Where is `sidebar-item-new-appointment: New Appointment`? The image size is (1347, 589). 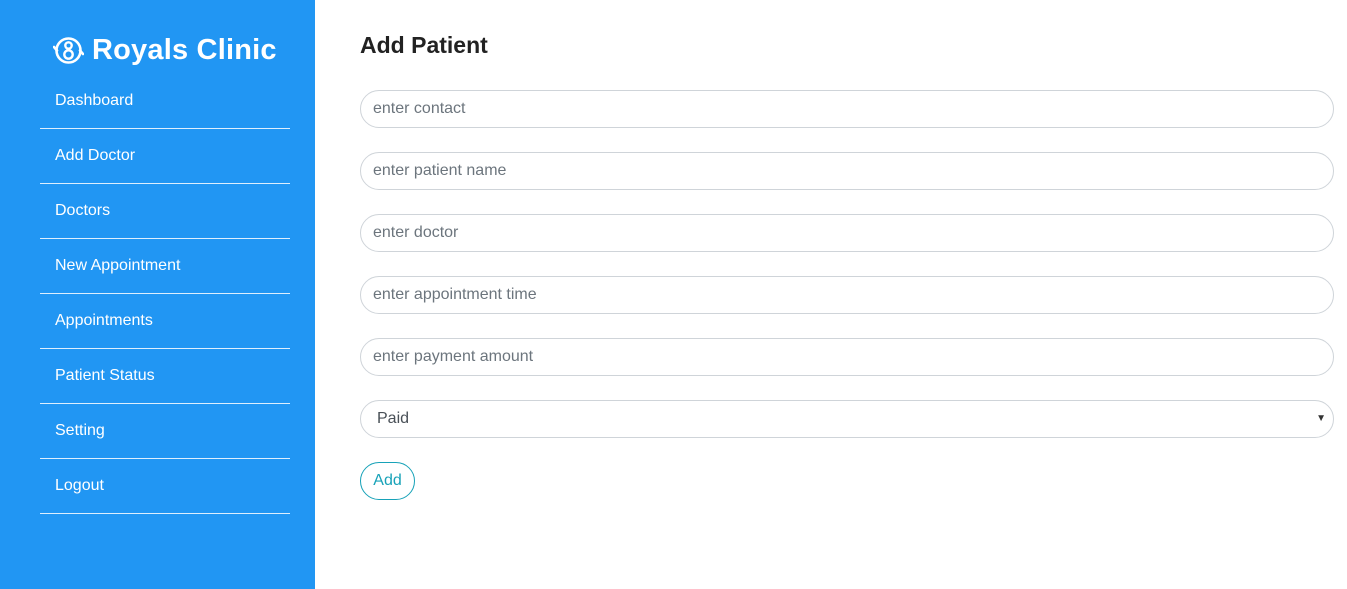 sidebar-item-new-appointment: New Appointment is located at coordinates (165, 266).